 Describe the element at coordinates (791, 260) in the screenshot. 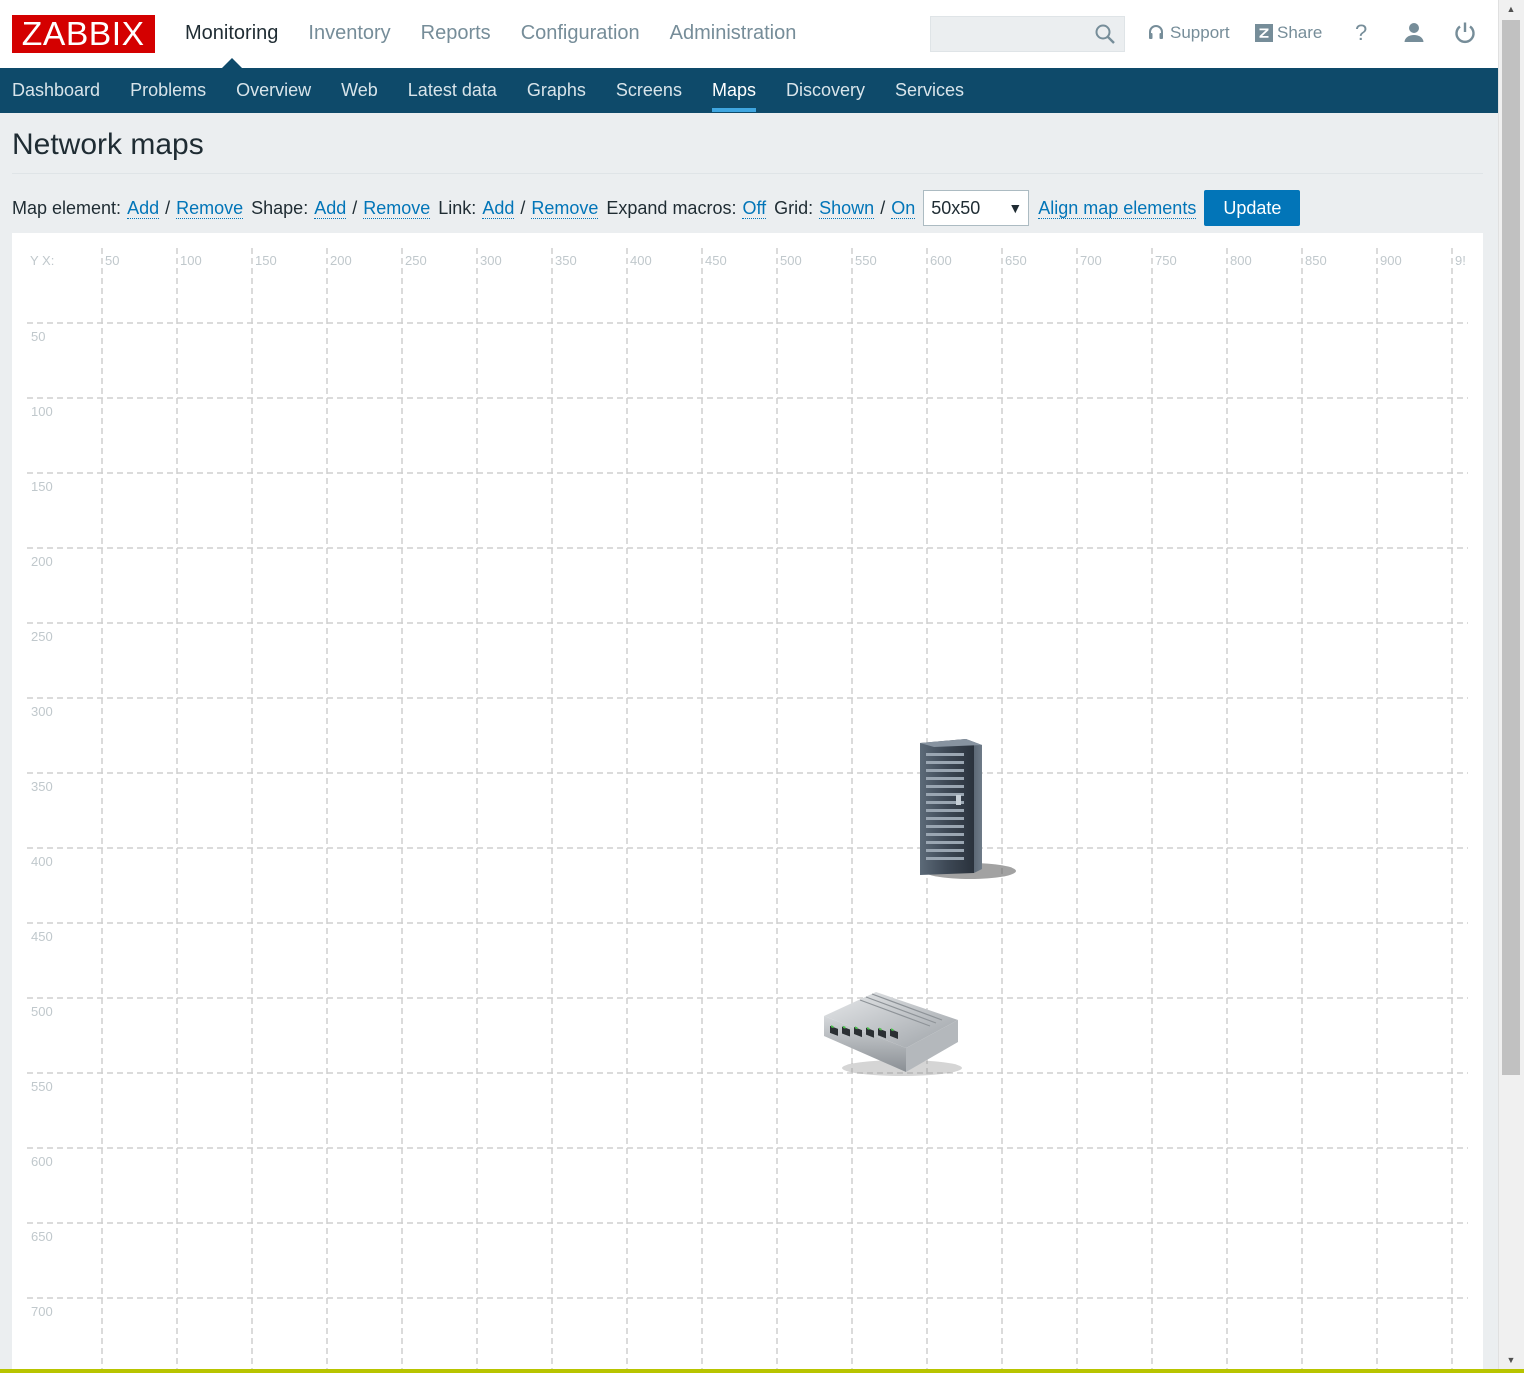

I see `x-axis-label: 500` at that location.